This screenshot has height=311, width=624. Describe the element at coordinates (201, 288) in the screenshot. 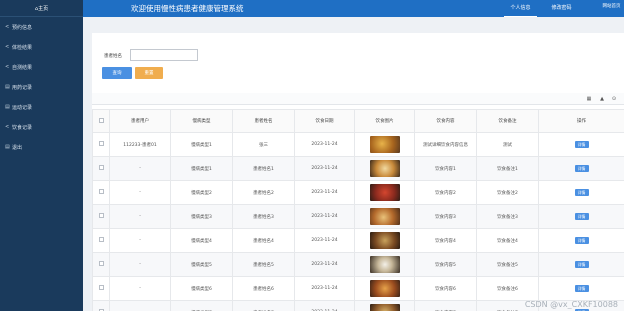

I see `cell-type: 慢病类型6` at that location.